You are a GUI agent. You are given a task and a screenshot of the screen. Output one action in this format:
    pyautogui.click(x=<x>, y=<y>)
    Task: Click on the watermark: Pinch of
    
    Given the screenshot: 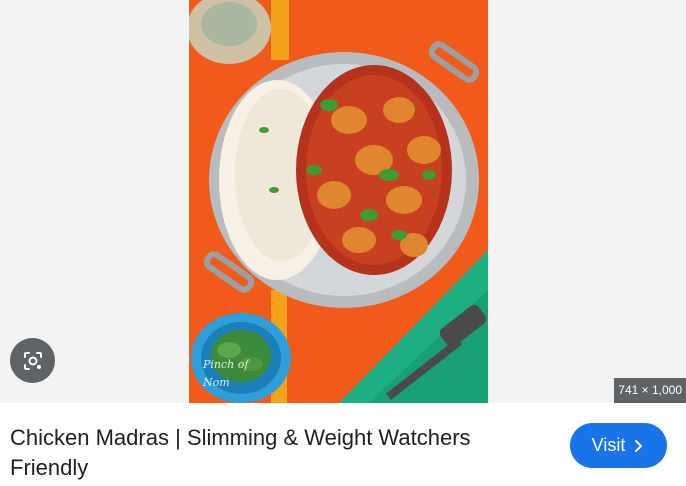 What is the action you would take?
    pyautogui.click(x=226, y=364)
    